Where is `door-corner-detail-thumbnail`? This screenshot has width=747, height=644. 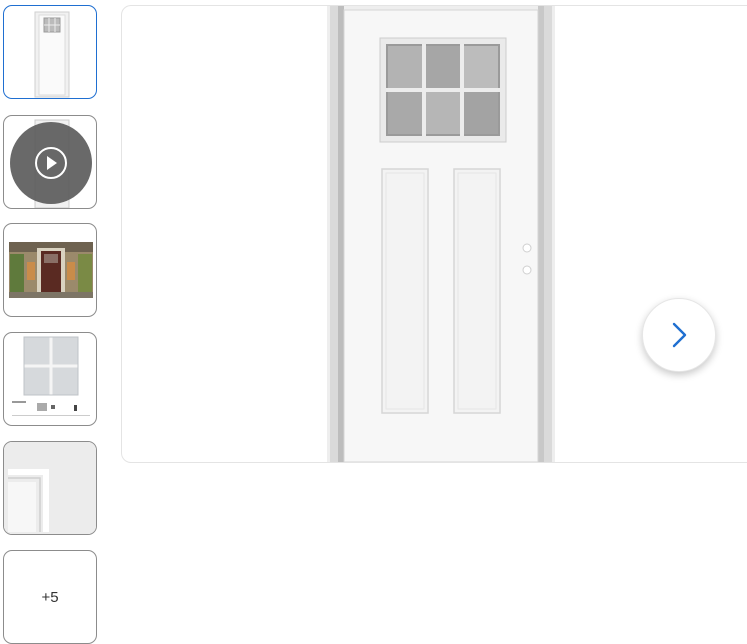
door-corner-detail-thumbnail is located at coordinates (50, 488).